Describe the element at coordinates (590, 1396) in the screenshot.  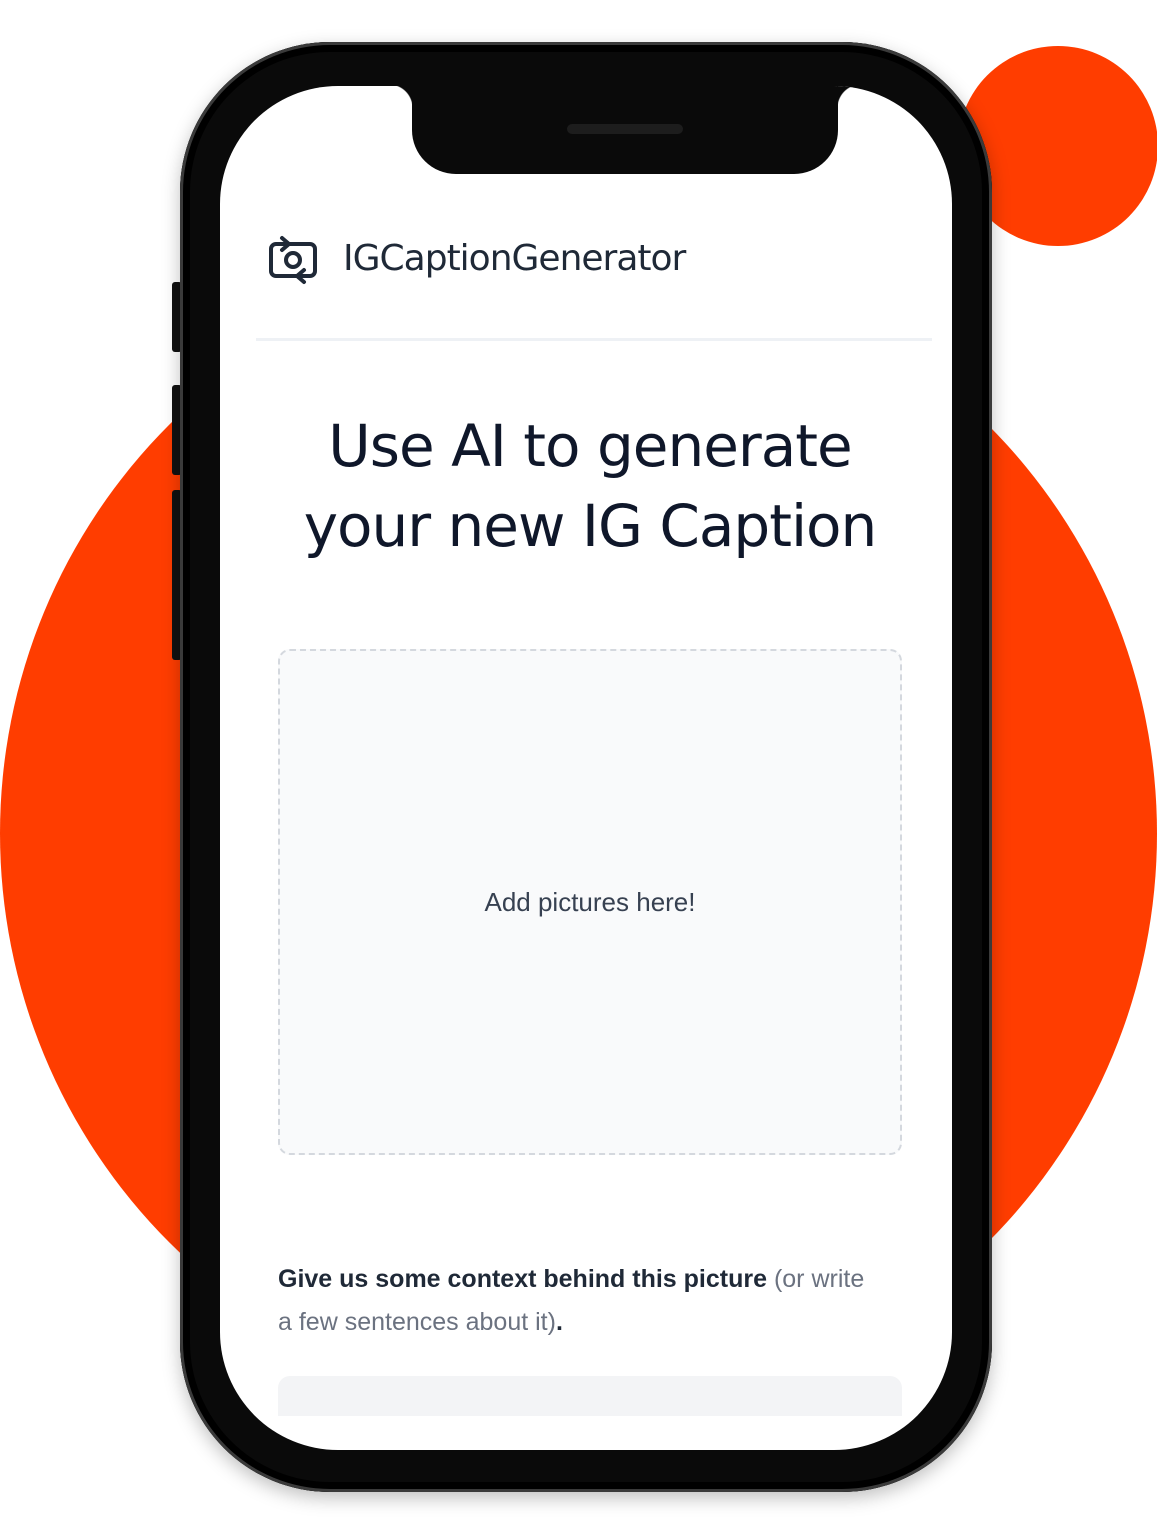
I see `context-textarea` at that location.